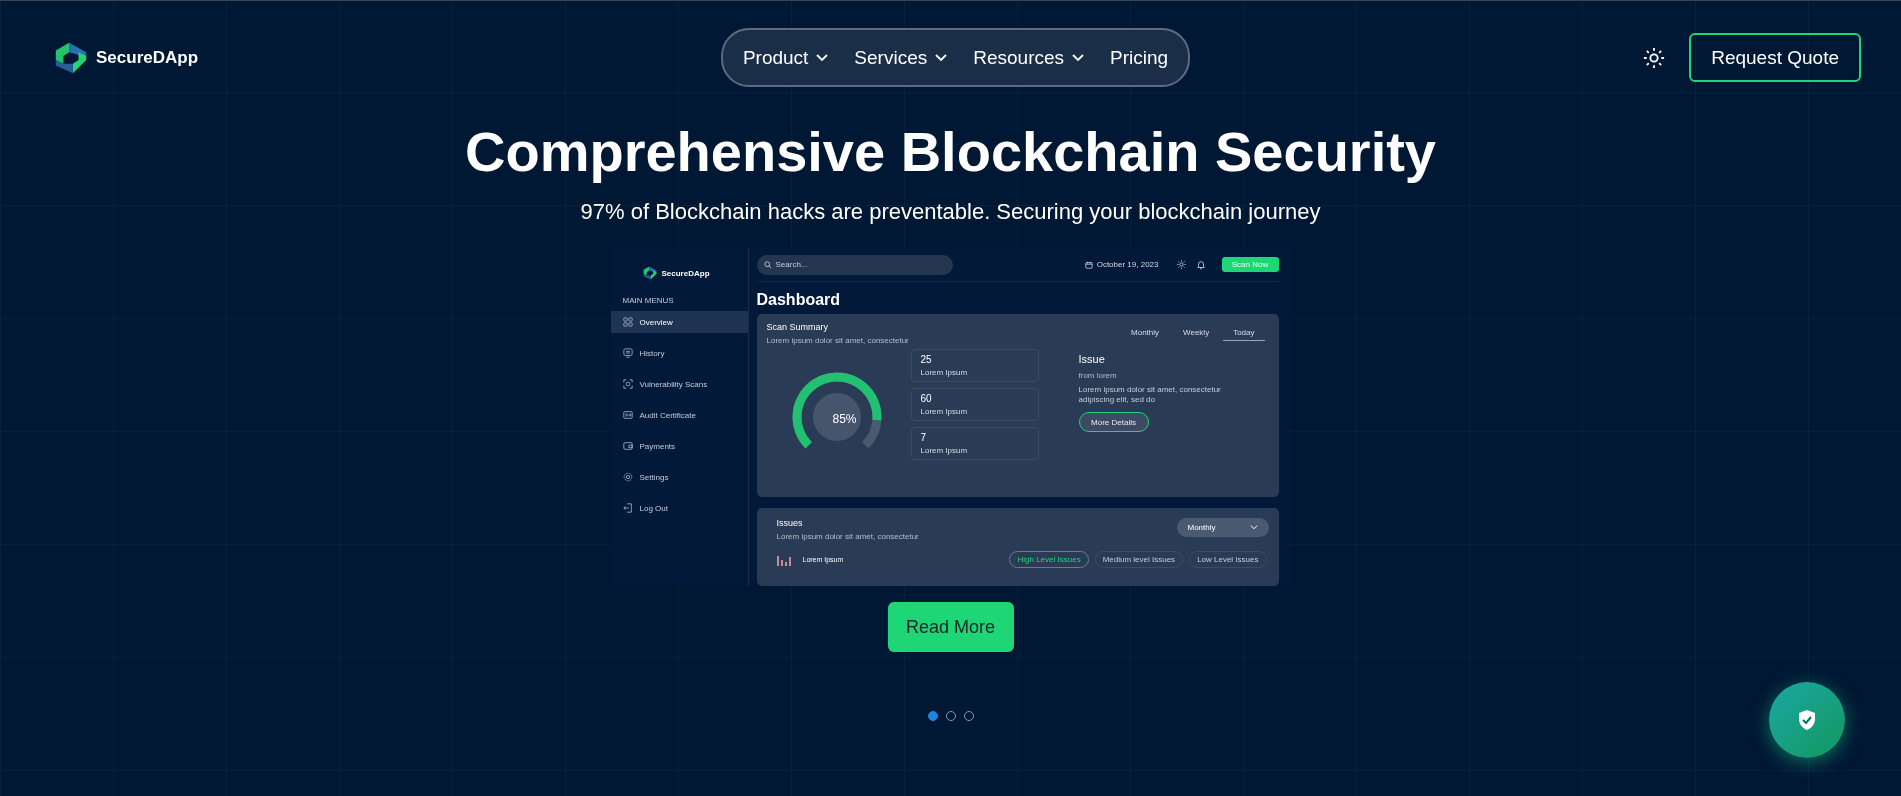 This screenshot has height=796, width=1901. What do you see at coordinates (844, 419) in the screenshot?
I see `gauge-reading: 85%` at bounding box center [844, 419].